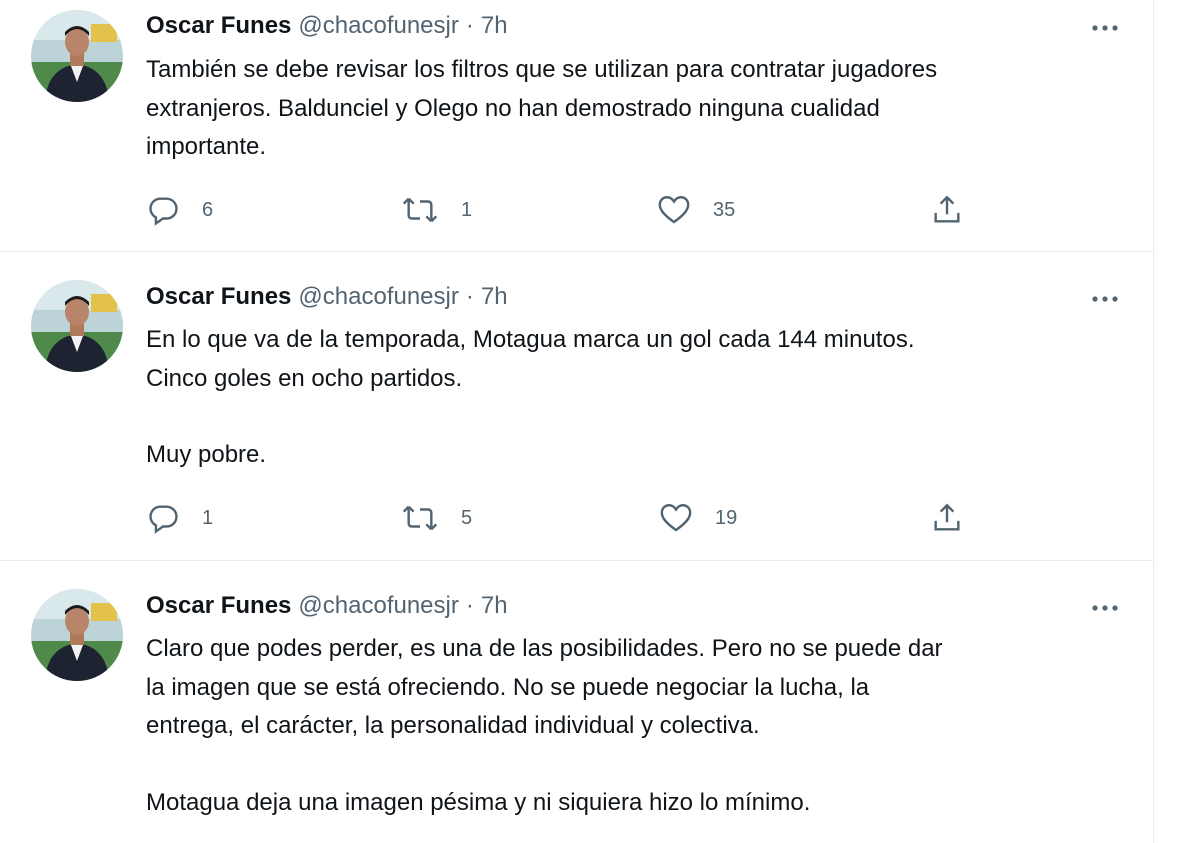 The width and height of the screenshot is (1200, 843). I want to click on tweet-line: importante., so click(206, 146).